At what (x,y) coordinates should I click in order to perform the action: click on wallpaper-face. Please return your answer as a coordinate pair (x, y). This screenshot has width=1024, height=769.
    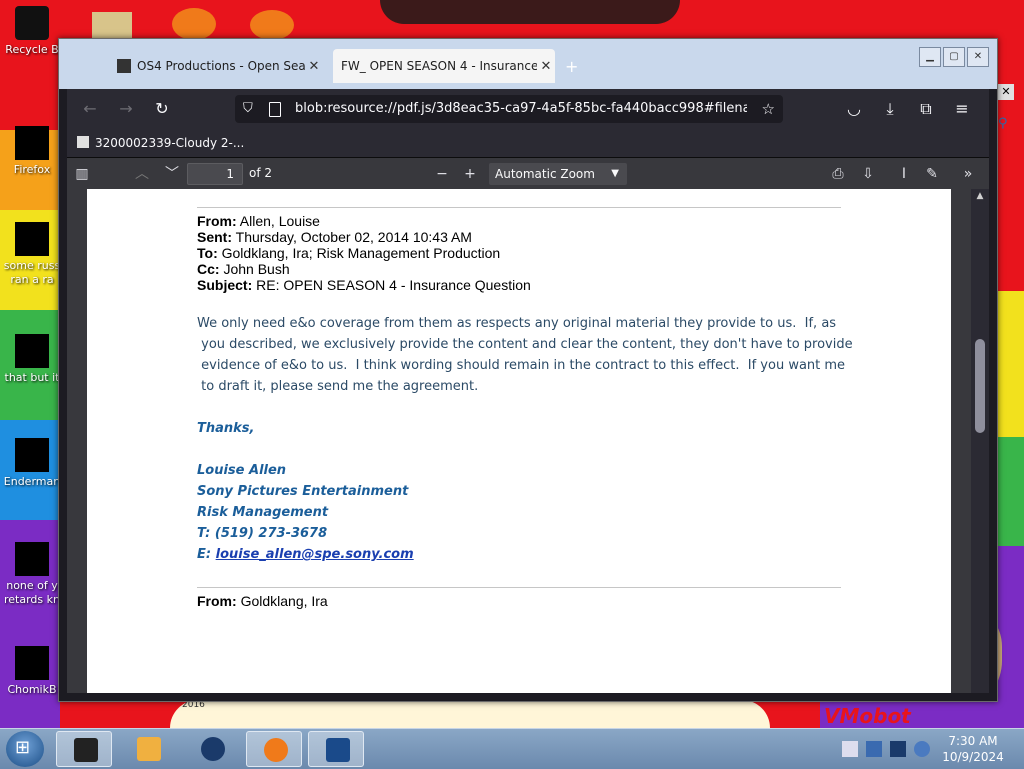
    Looking at the image, I should click on (470, 714).